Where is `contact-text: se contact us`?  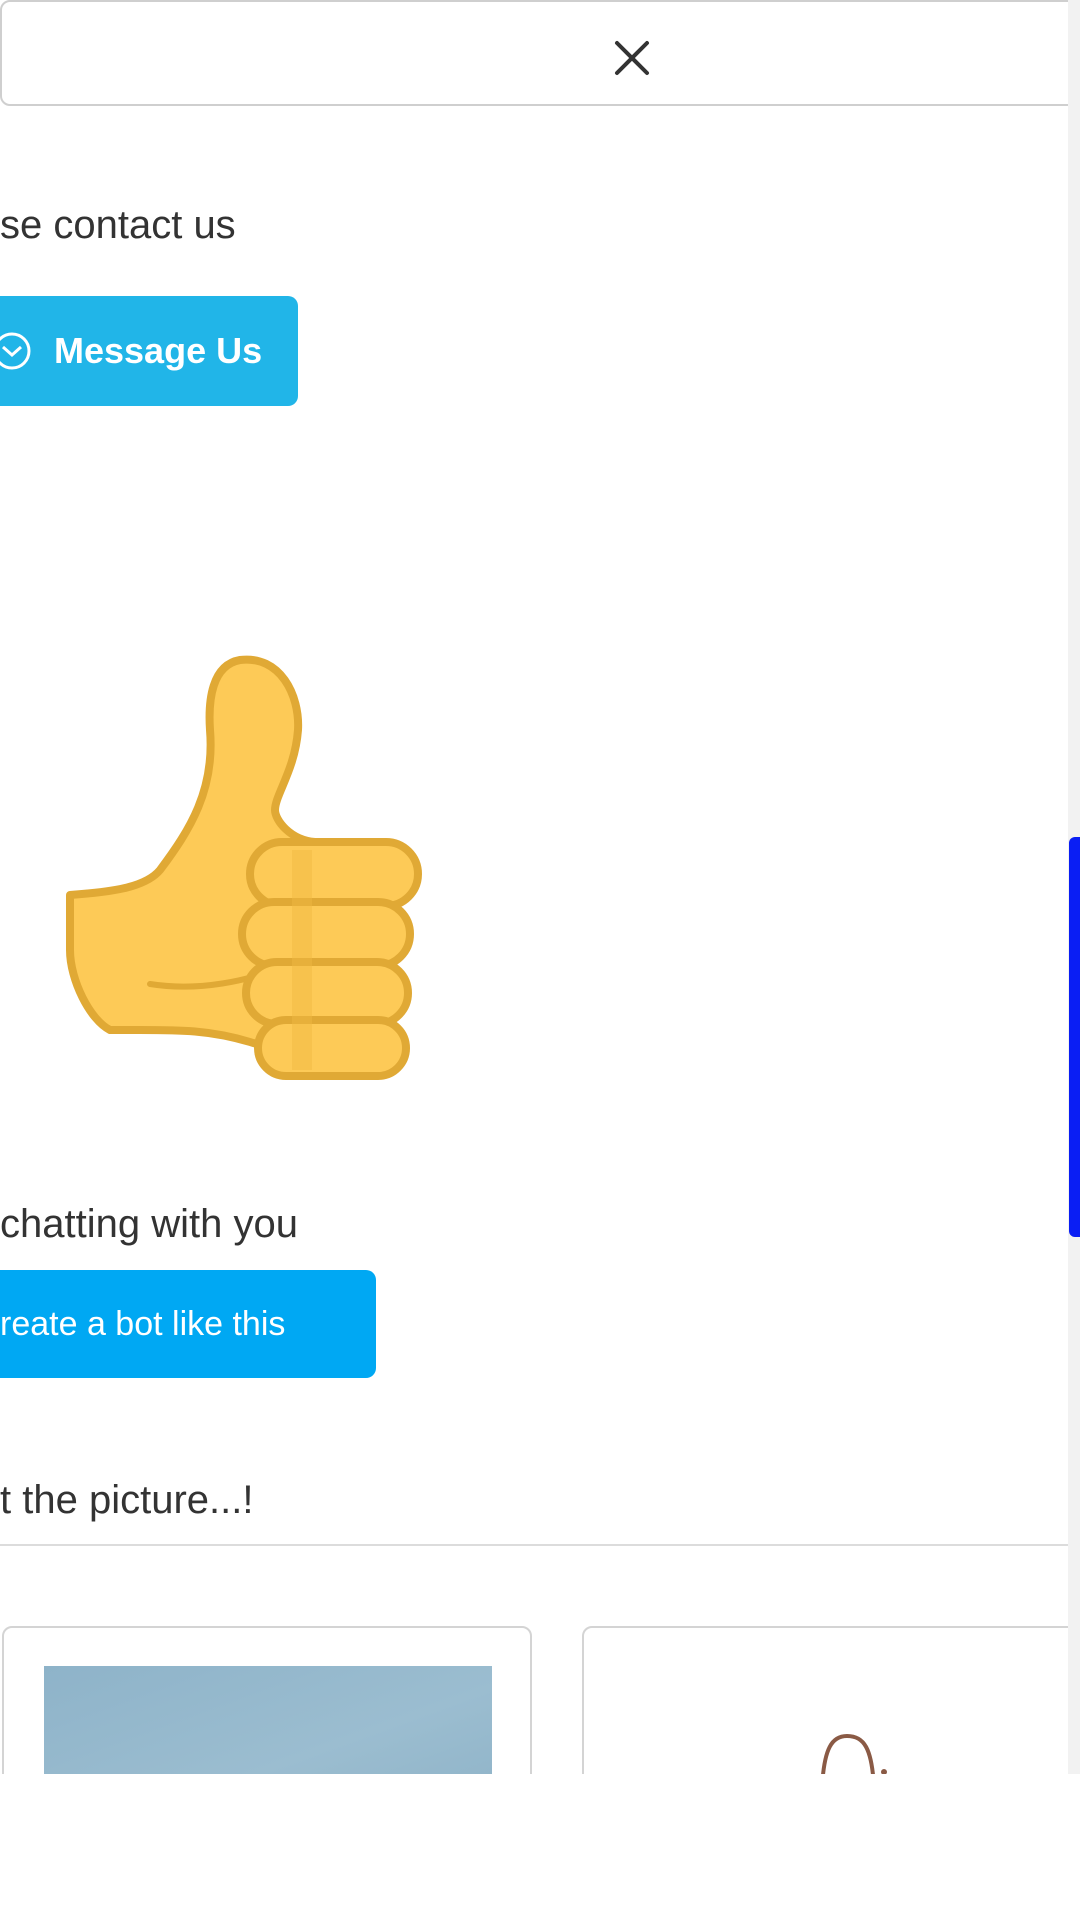
contact-text: se contact us is located at coordinates (118, 225).